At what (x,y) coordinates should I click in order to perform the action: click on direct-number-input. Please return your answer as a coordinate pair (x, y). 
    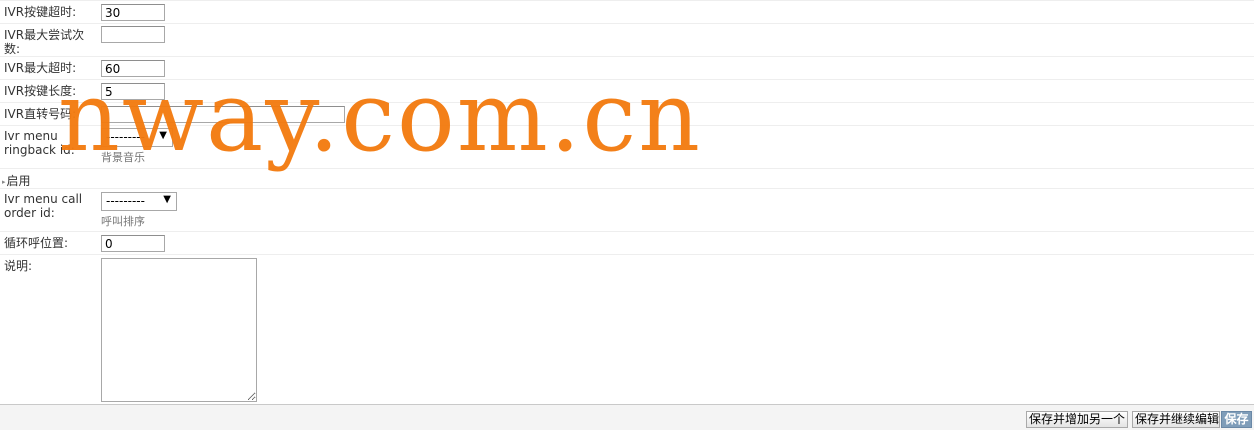
    Looking at the image, I should click on (223, 114).